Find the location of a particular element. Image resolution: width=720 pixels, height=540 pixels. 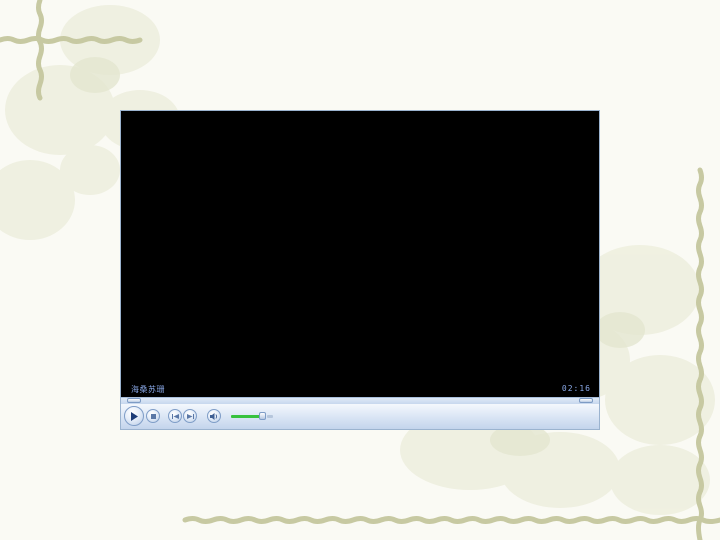

volume-slider-track is located at coordinates (270, 416).